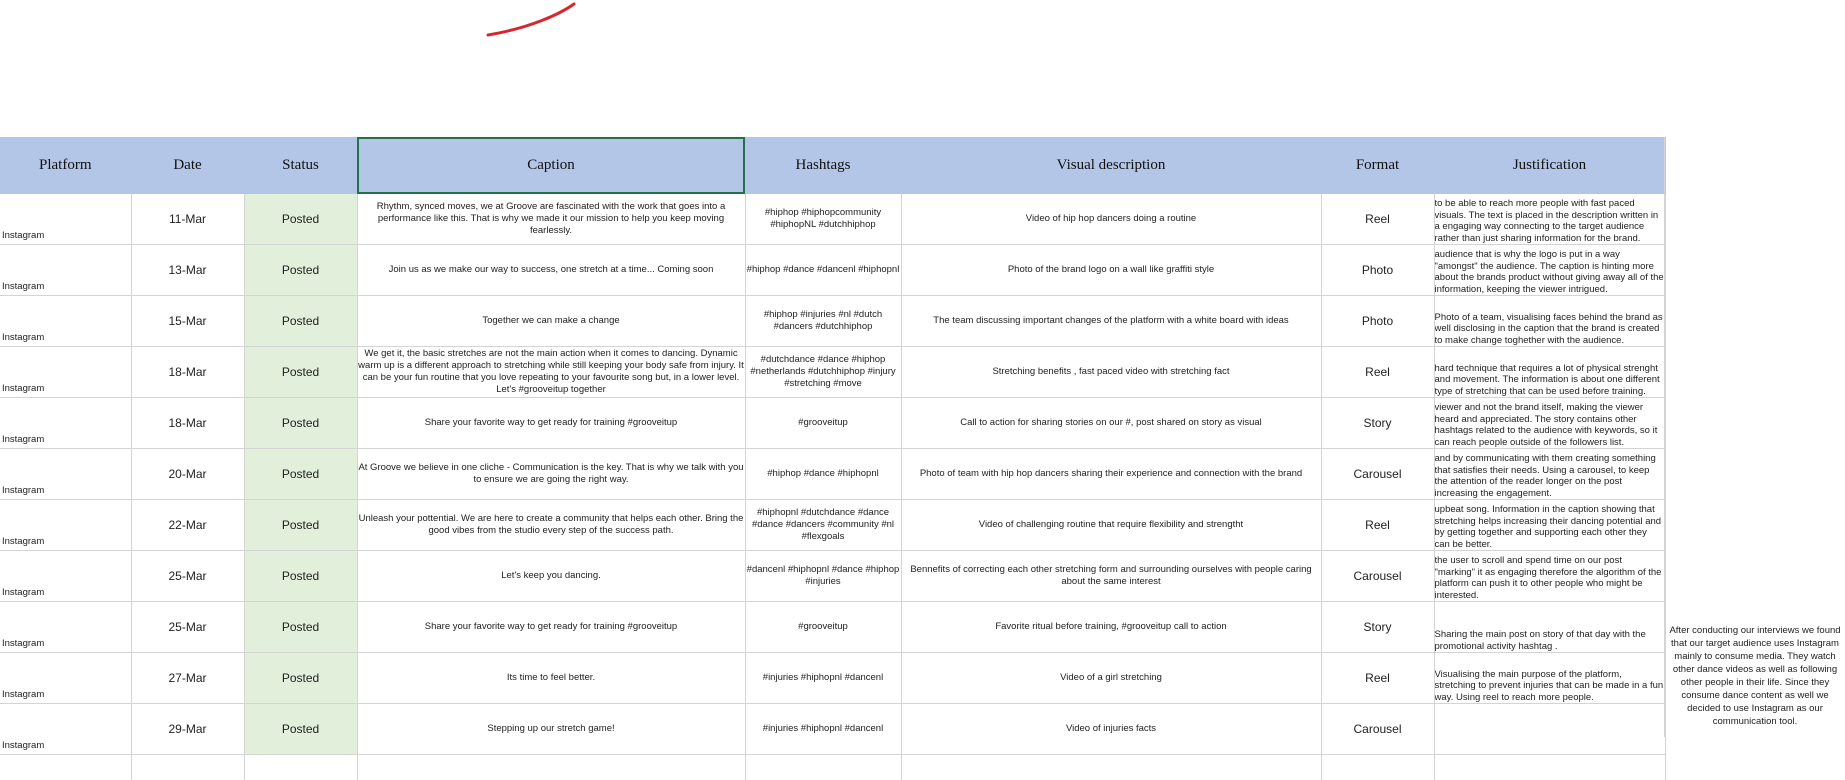 The image size is (1845, 780). Describe the element at coordinates (1111, 678) in the screenshot. I see `cell-visual-description: Video of a girl stretching` at that location.